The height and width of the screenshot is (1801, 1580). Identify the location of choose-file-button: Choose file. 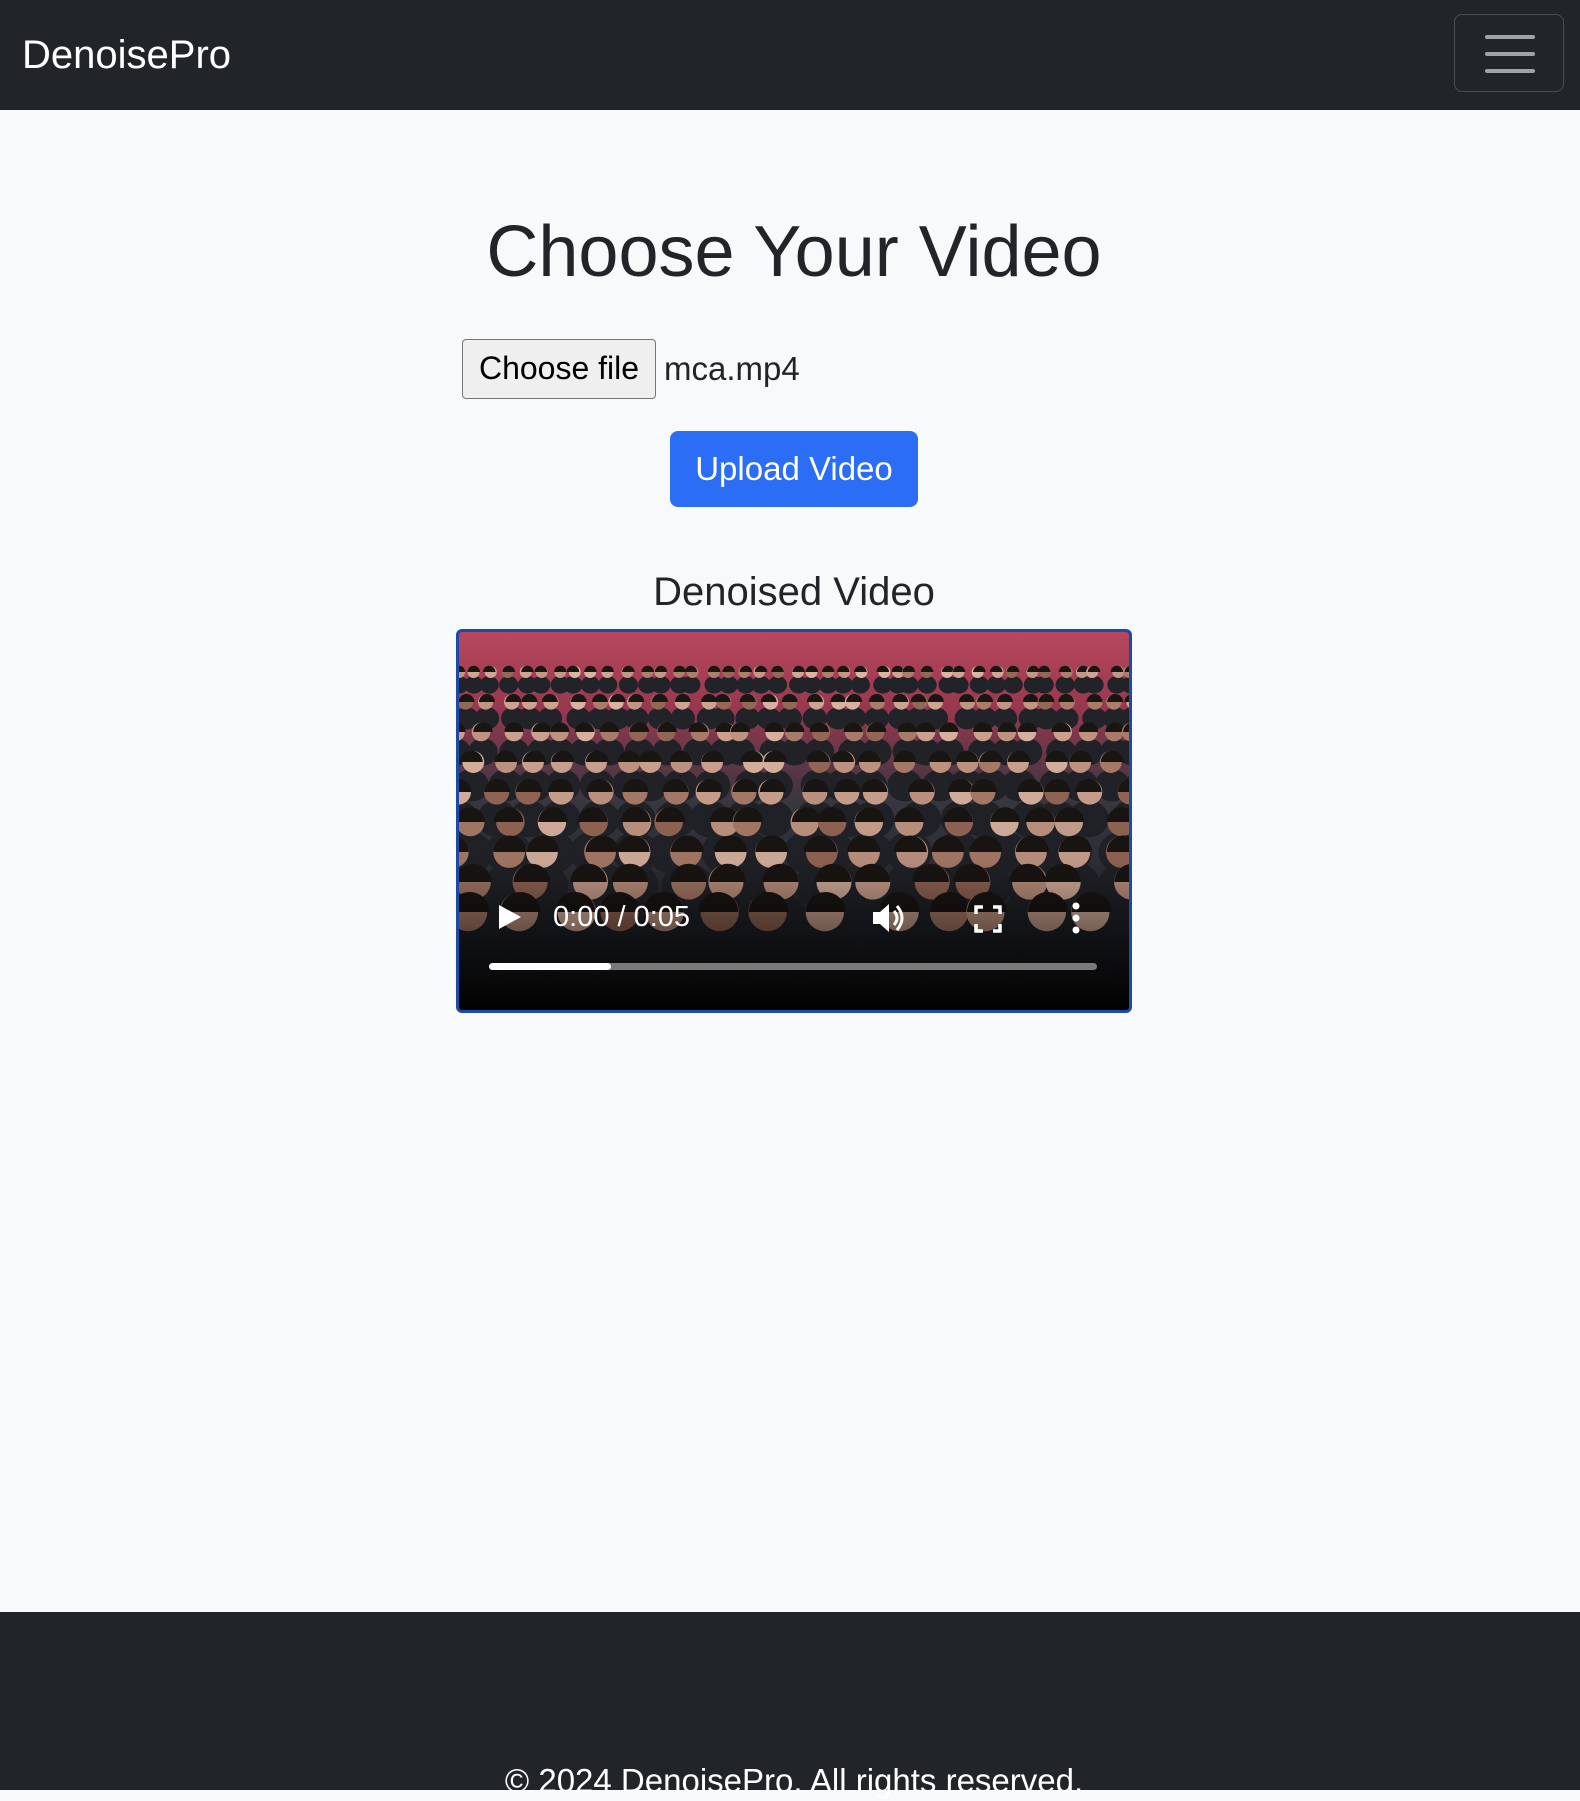
(559, 369).